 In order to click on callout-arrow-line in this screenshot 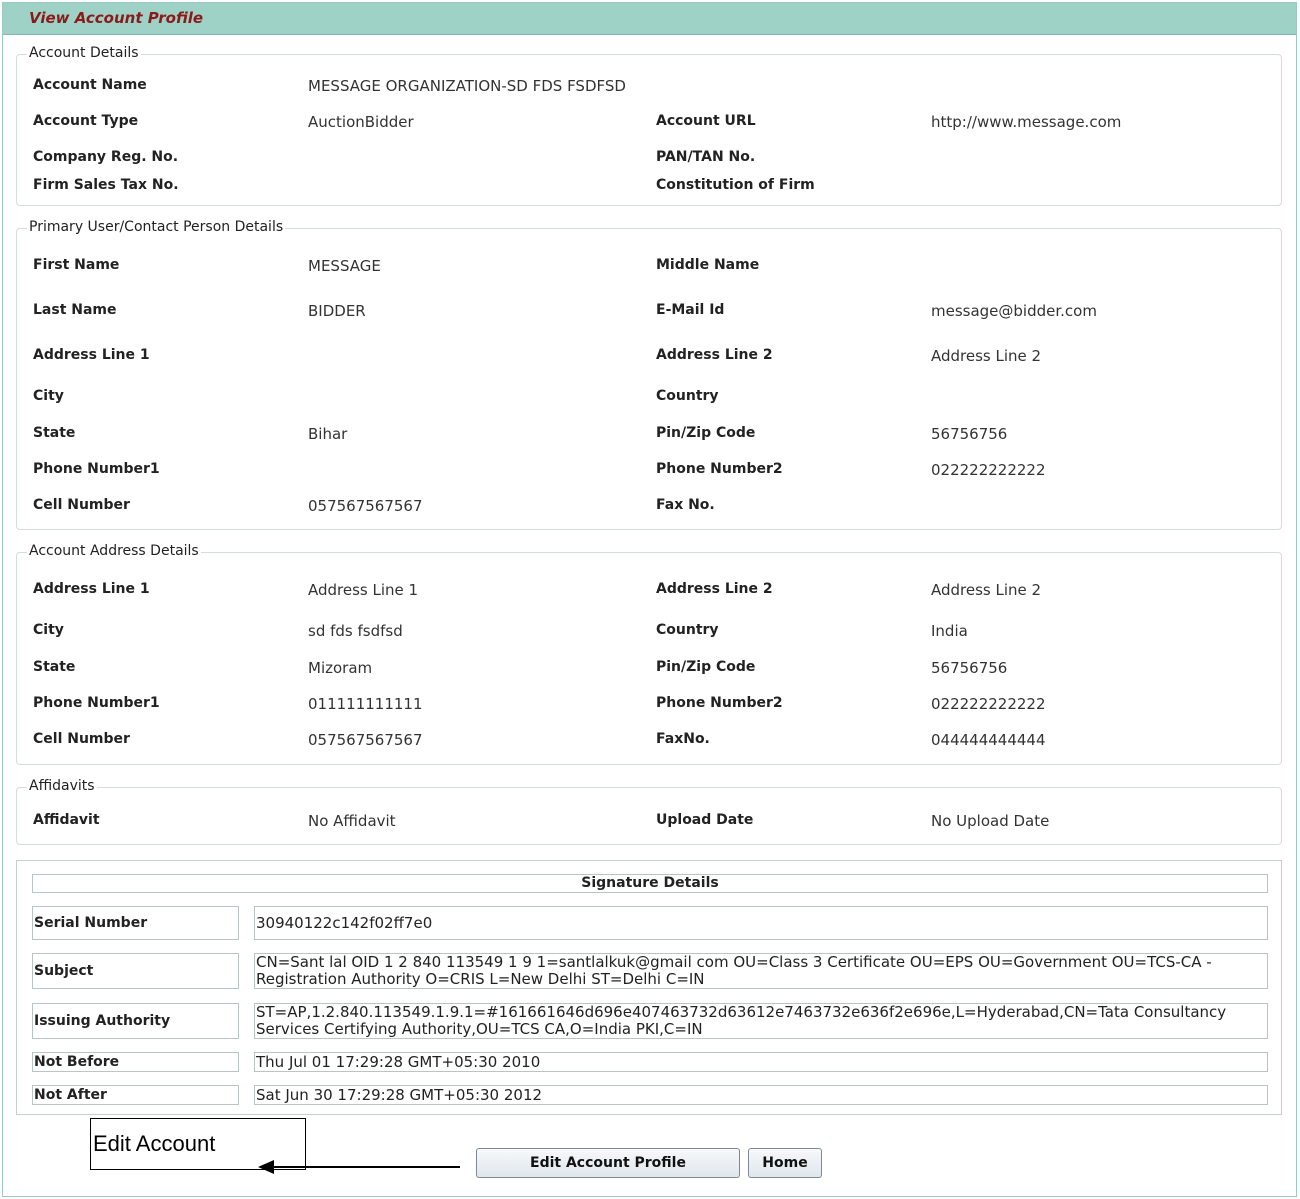, I will do `click(365, 1167)`.